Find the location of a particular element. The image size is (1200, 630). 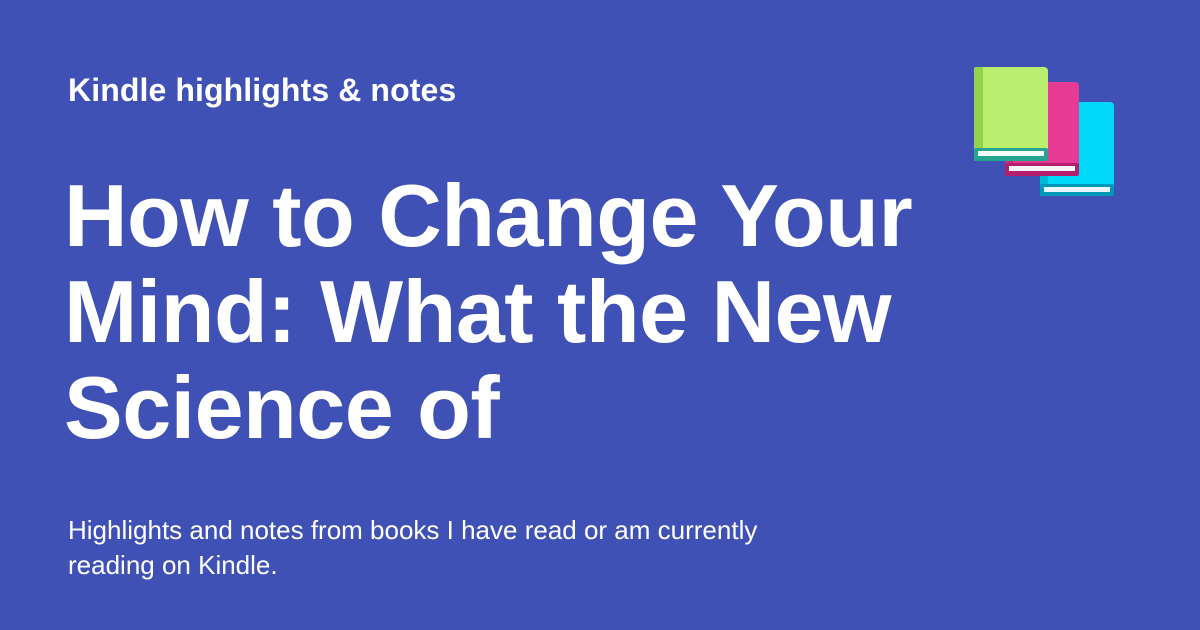

site-label: Kindle highlights & notes is located at coordinates (262, 90).